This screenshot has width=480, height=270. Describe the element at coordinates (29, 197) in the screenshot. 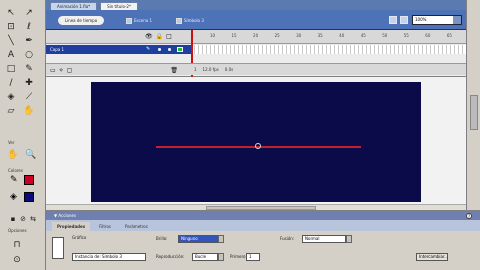

I see `fill-color-swatch` at that location.